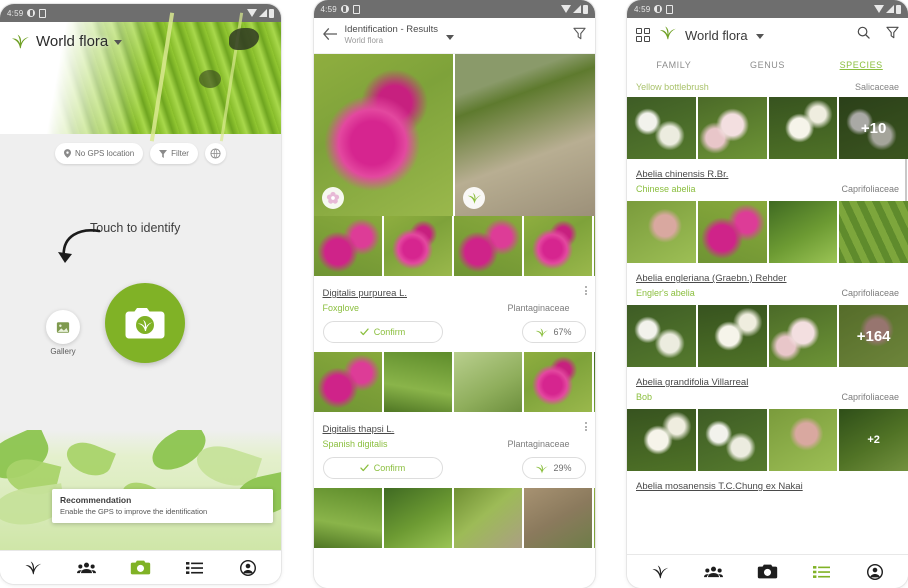  I want to click on sim-icon, so click(356, 9).